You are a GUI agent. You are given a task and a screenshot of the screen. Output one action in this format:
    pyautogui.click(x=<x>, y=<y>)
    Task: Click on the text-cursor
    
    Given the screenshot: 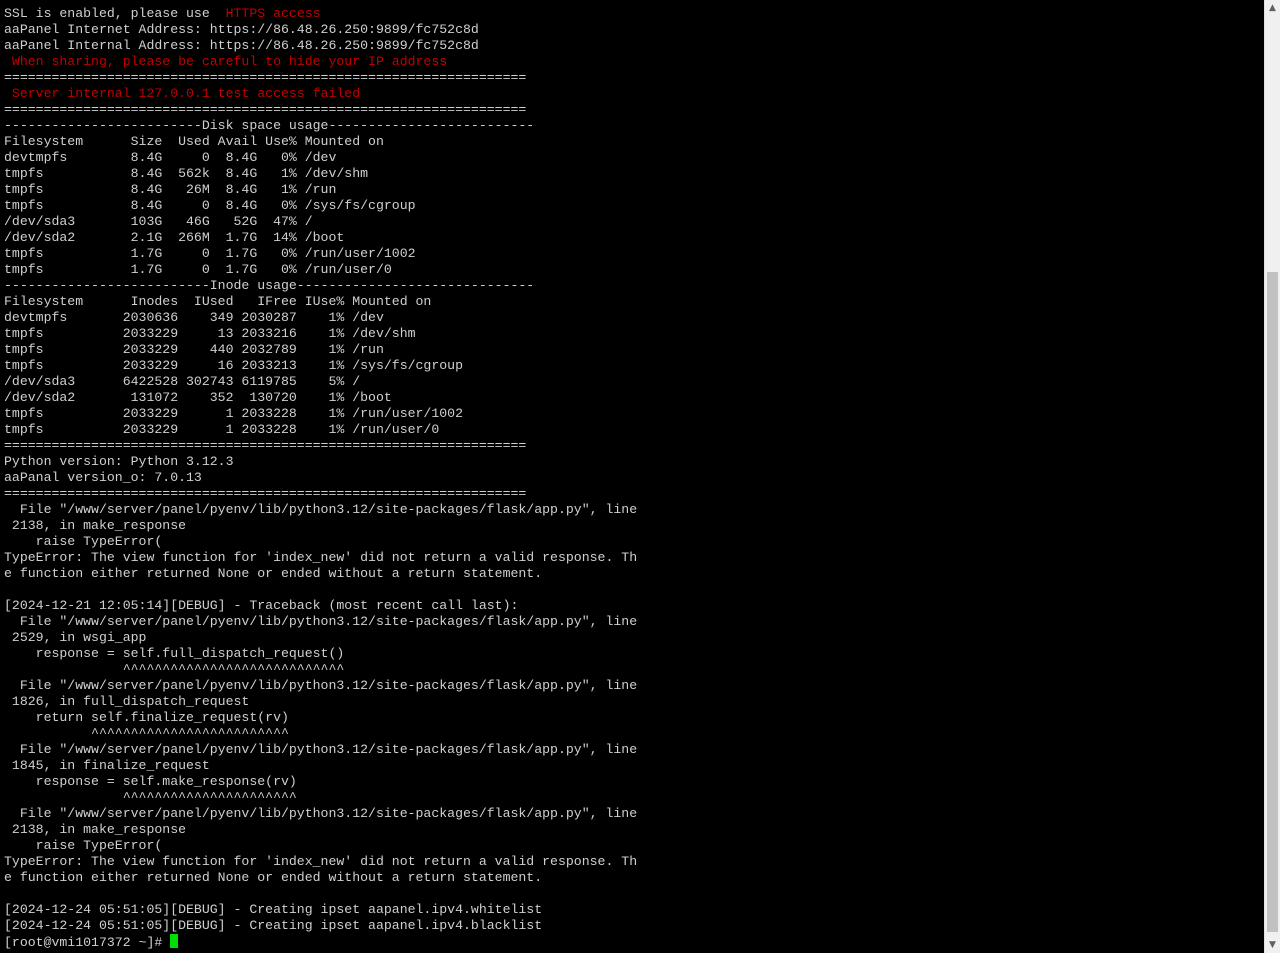 What is the action you would take?
    pyautogui.click(x=174, y=941)
    